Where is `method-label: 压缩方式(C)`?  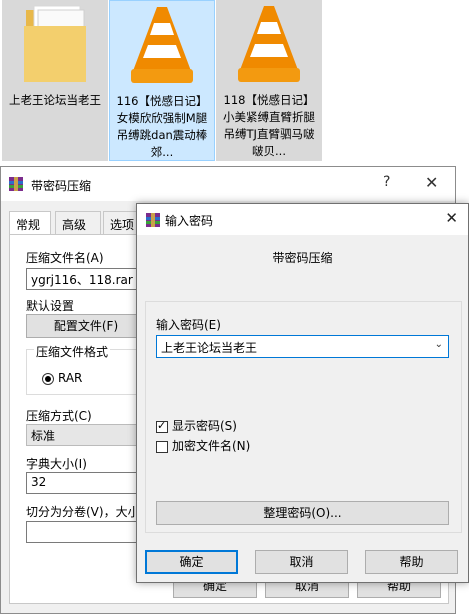
method-label: 压缩方式(C) is located at coordinates (59, 416).